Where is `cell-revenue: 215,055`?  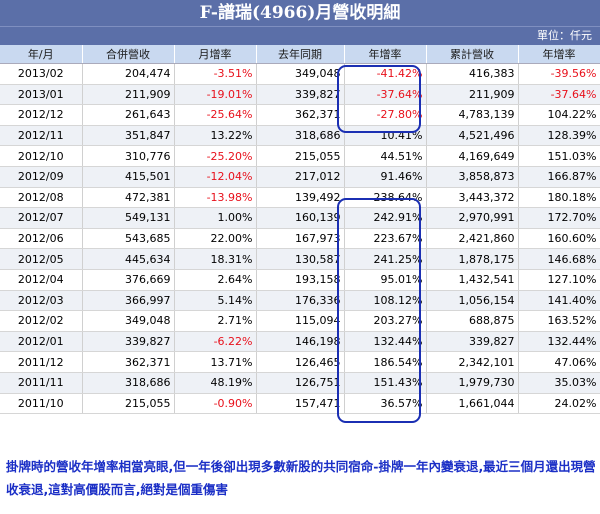 cell-revenue: 215,055 is located at coordinates (128, 404).